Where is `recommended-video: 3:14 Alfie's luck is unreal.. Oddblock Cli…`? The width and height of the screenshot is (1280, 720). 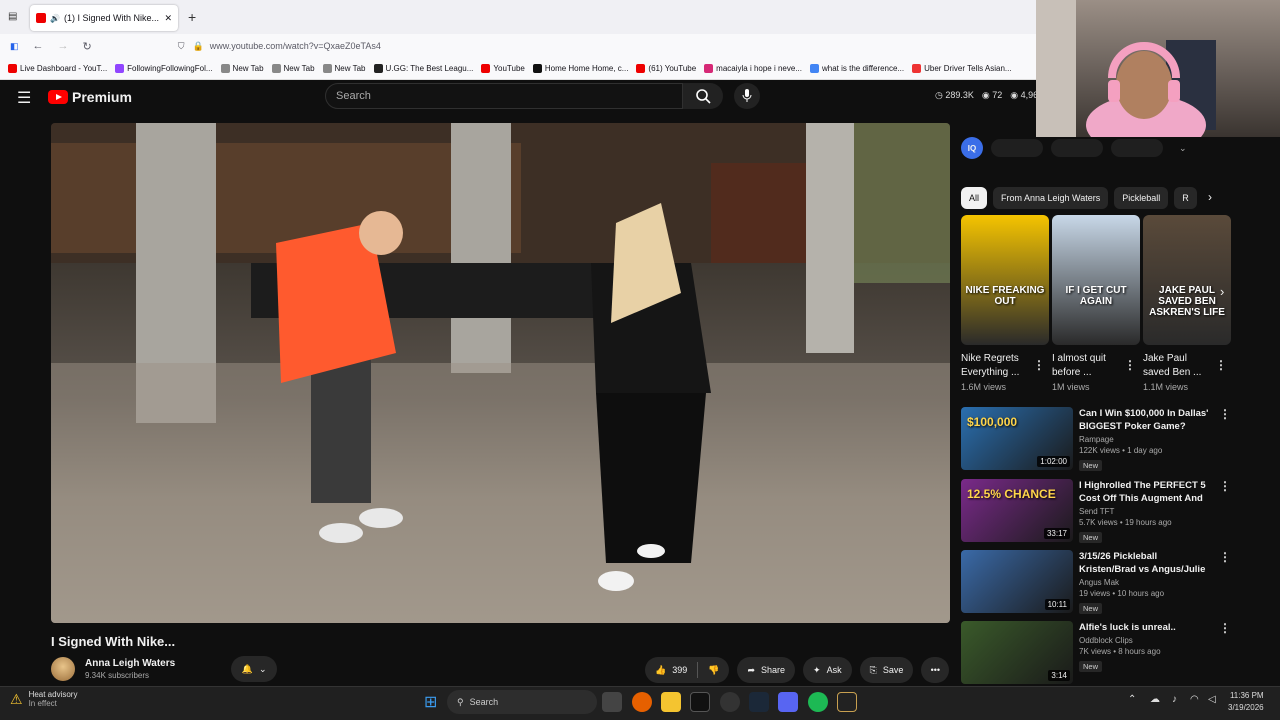 recommended-video: 3:14 Alfie's luck is unreal.. Oddblock Cli… is located at coordinates (1096, 653).